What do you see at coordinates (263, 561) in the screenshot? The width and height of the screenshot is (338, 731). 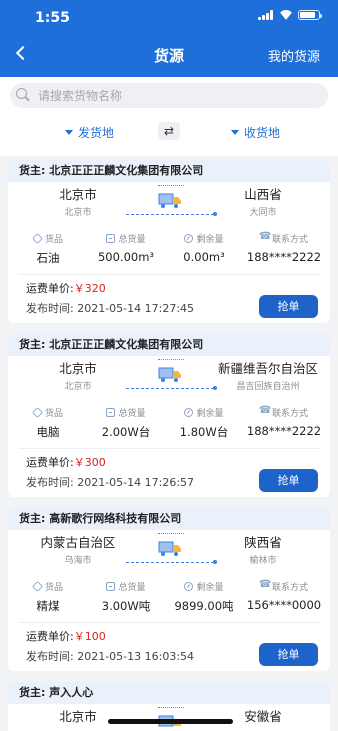 I see `destination-city: 榆林市` at bounding box center [263, 561].